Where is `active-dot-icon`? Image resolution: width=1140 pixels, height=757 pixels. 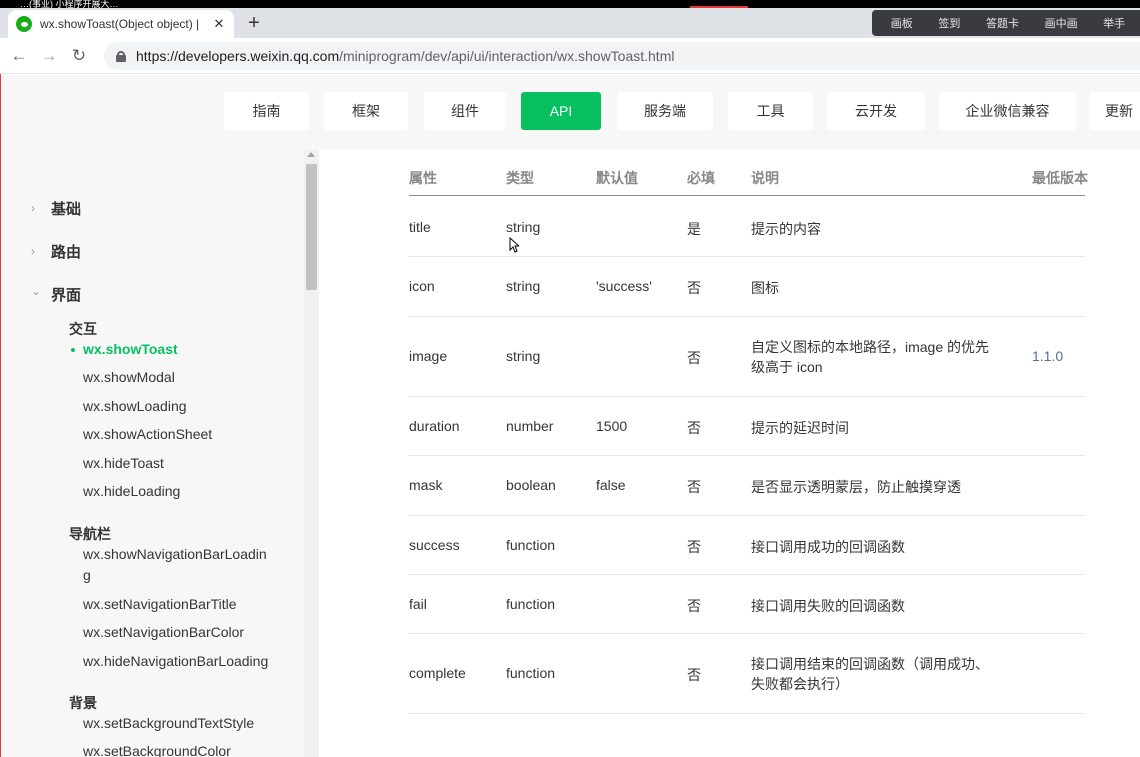 active-dot-icon is located at coordinates (73, 350).